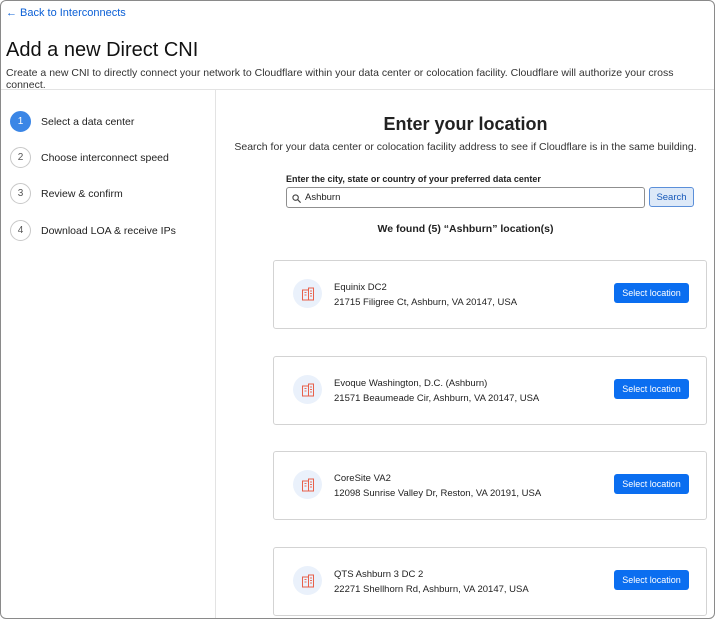 The width and height of the screenshot is (715, 619). What do you see at coordinates (108, 230) in the screenshot?
I see `step-label: Download LOA & receive IPs` at bounding box center [108, 230].